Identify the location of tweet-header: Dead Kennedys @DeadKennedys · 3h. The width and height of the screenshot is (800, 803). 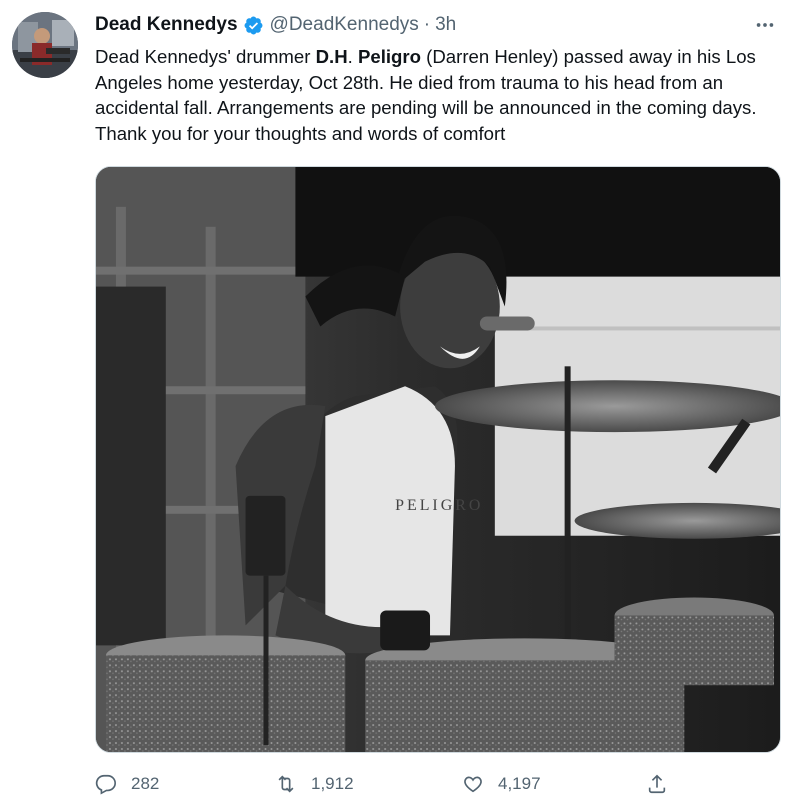
(437, 25).